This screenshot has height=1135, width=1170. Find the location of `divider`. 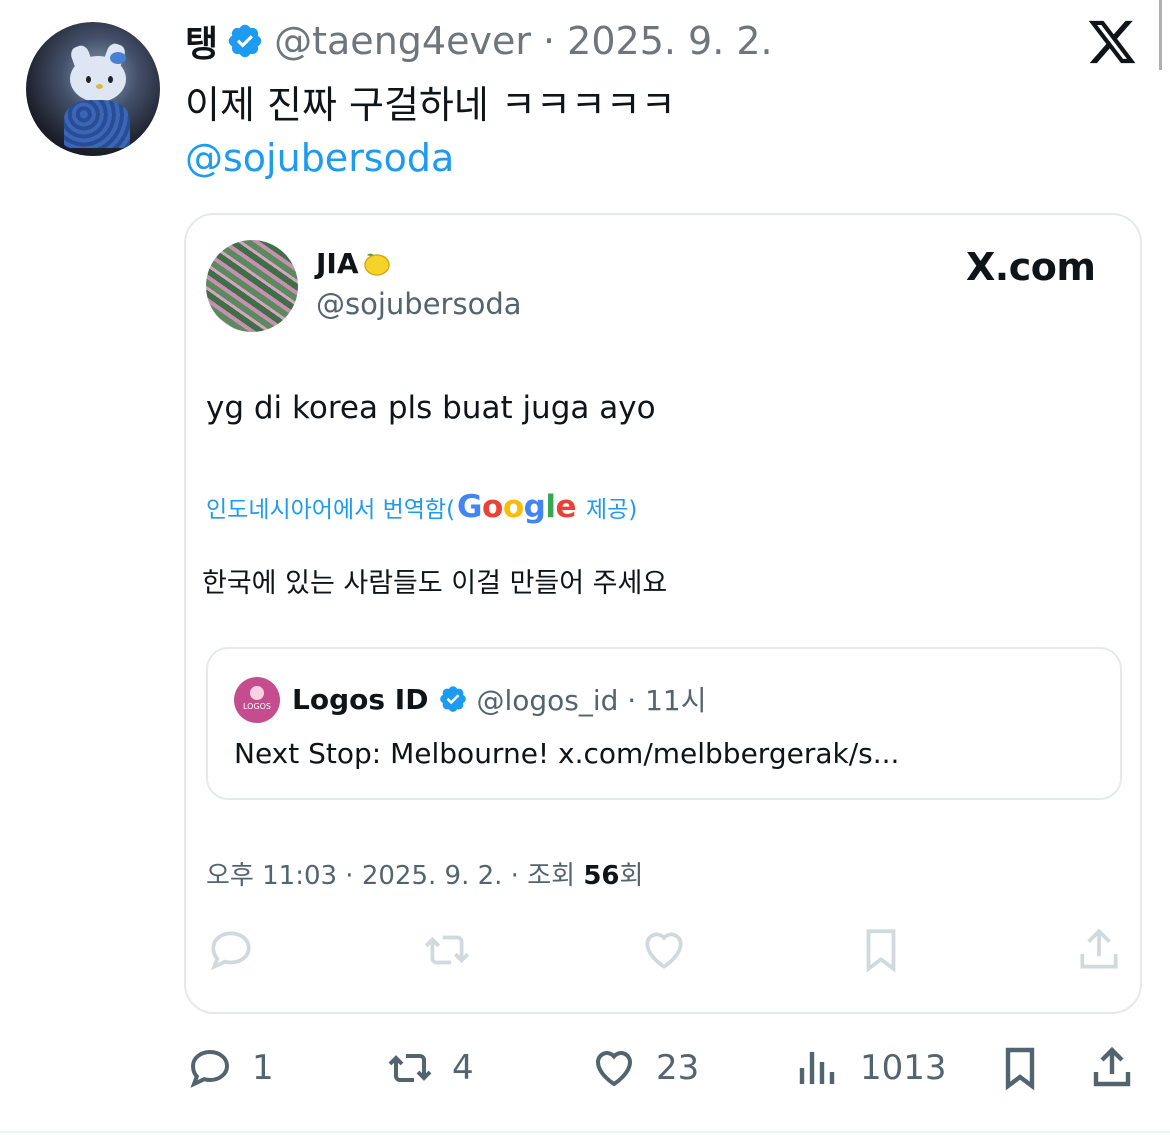

divider is located at coordinates (585, 1132).